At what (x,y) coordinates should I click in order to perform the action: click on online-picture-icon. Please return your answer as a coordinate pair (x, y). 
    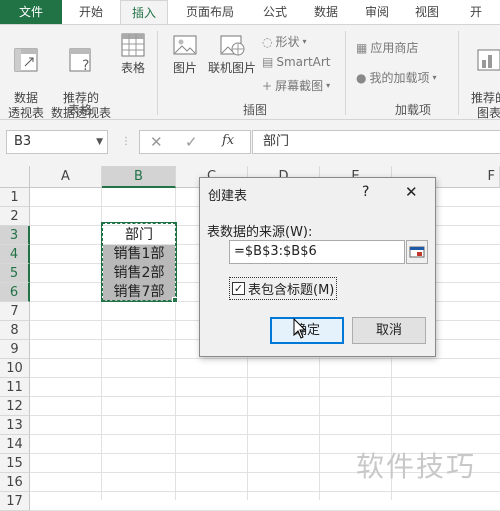
    Looking at the image, I should click on (232, 45).